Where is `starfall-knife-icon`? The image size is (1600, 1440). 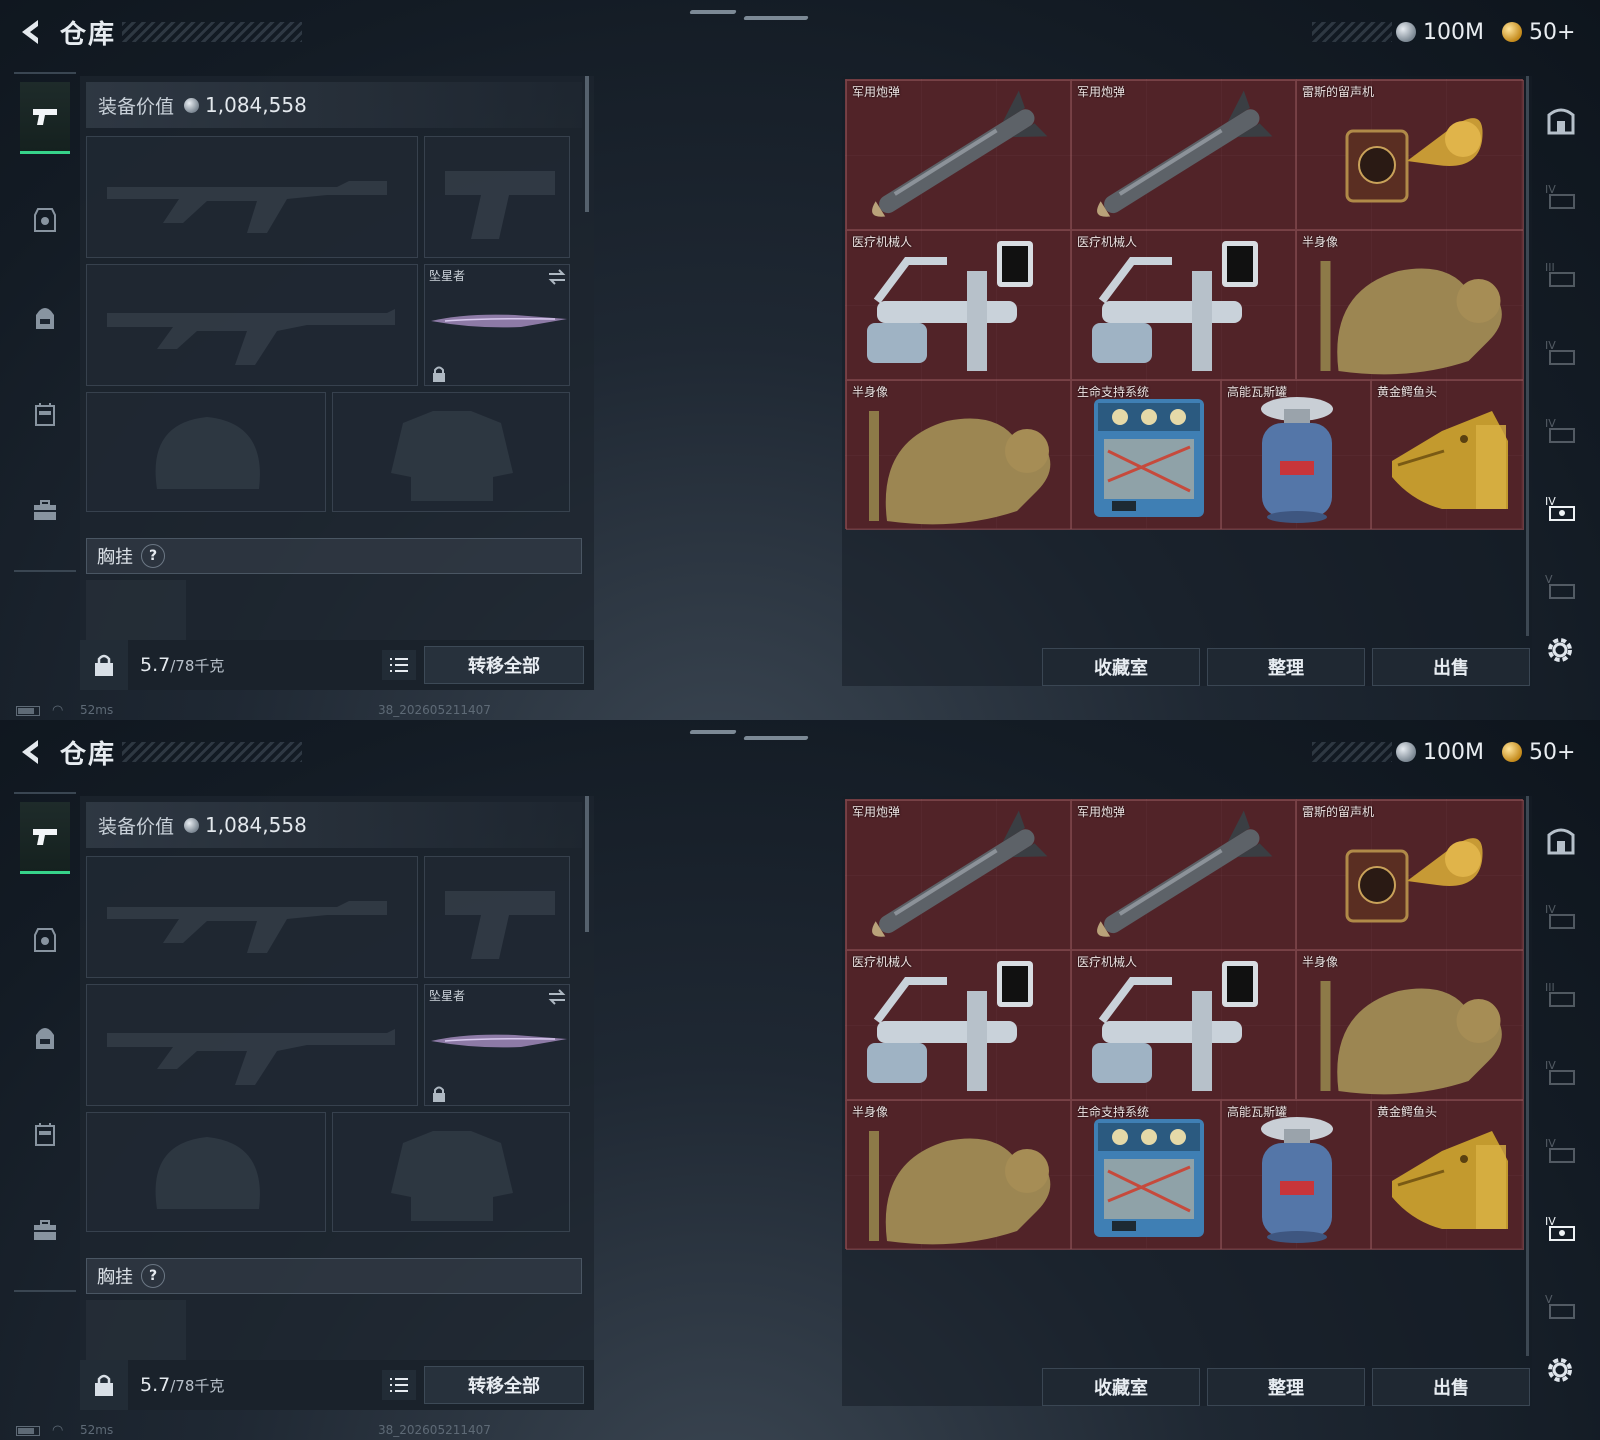
starfall-knife-icon is located at coordinates (499, 1041).